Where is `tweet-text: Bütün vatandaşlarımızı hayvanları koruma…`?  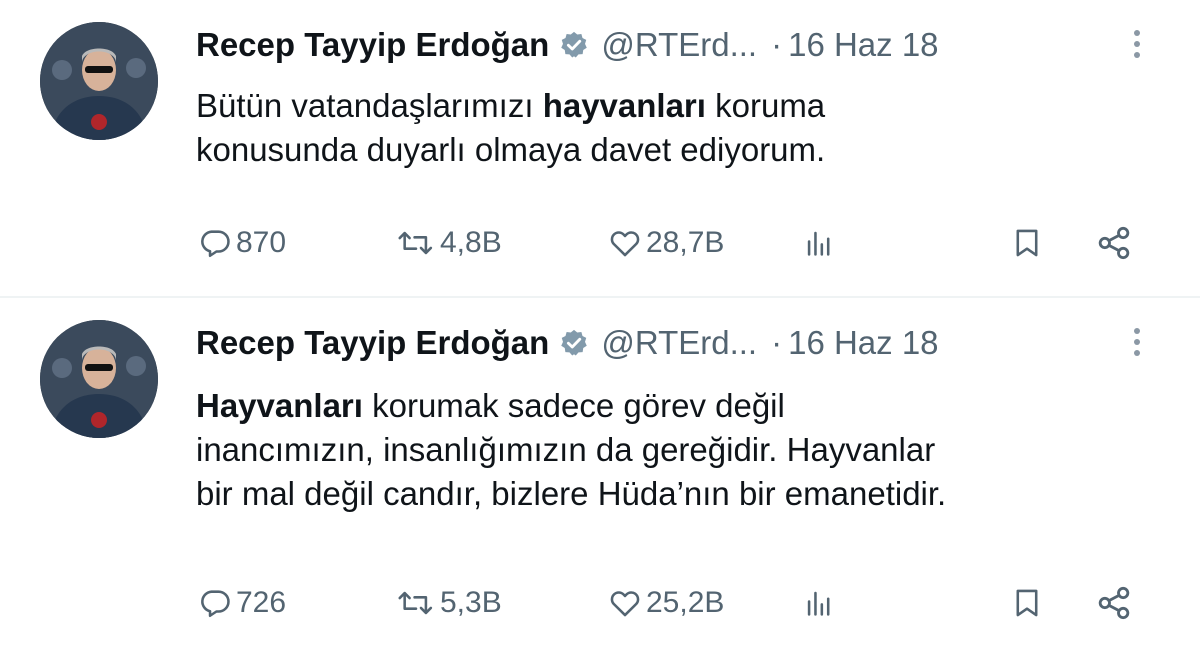
tweet-text: Bütün vatandaşlarımızı hayvanları koruma… is located at coordinates (676, 128).